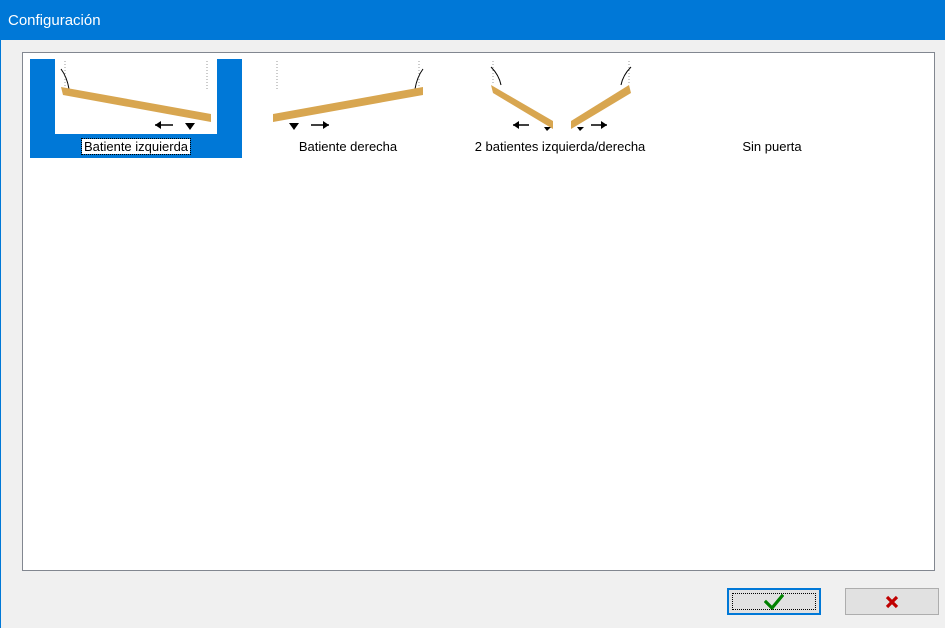 The height and width of the screenshot is (628, 945). I want to click on focus-rectangle, so click(774, 601).